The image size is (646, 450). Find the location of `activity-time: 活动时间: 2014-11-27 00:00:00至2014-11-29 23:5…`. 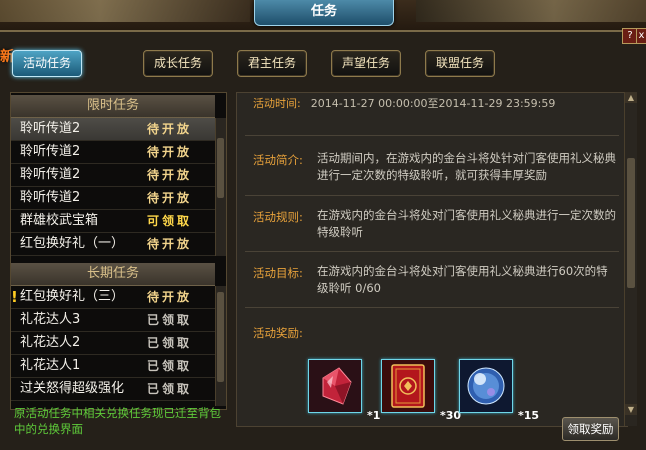

activity-time: 活动时间: 2014-11-27 00:00:00至2014-11-29 23:5… is located at coordinates (404, 103).